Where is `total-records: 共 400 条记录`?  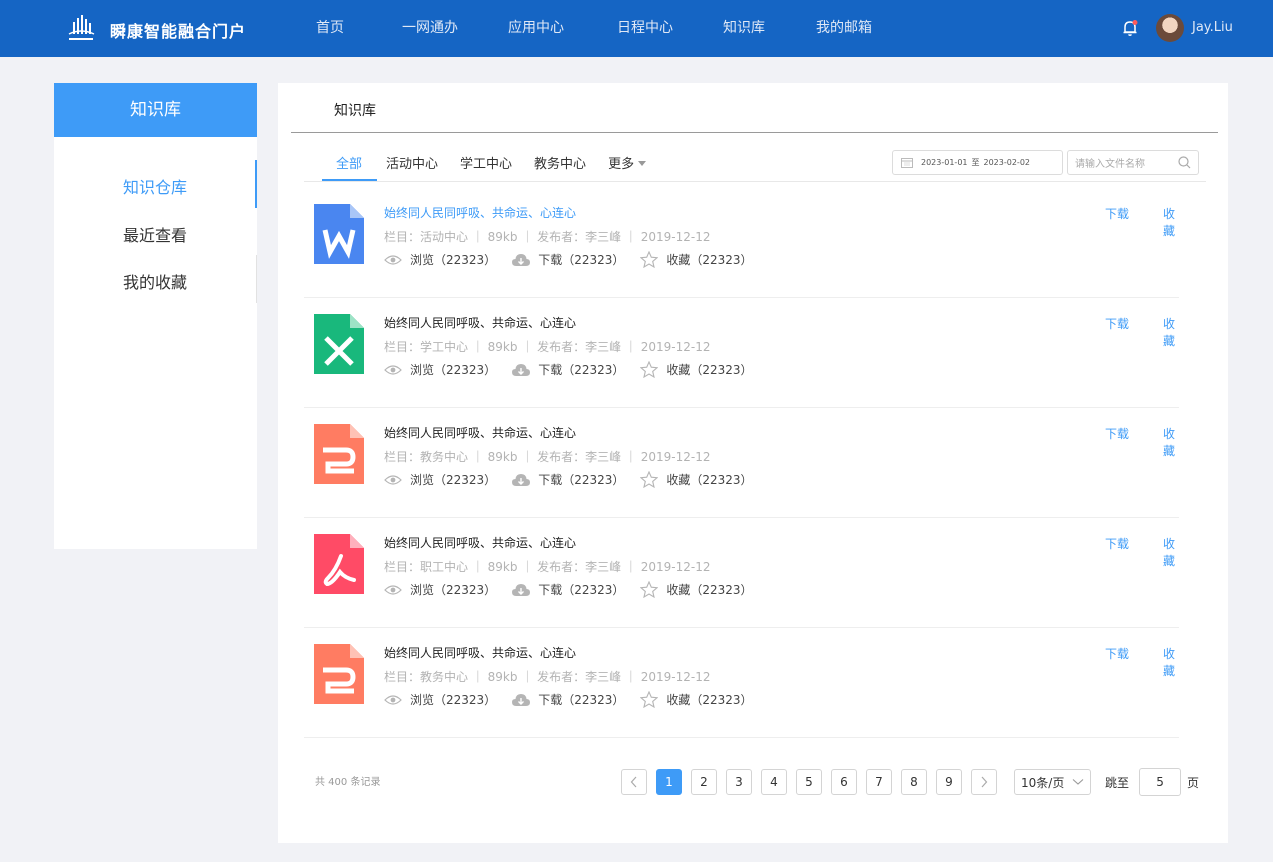
total-records: 共 400 条记录 is located at coordinates (348, 782).